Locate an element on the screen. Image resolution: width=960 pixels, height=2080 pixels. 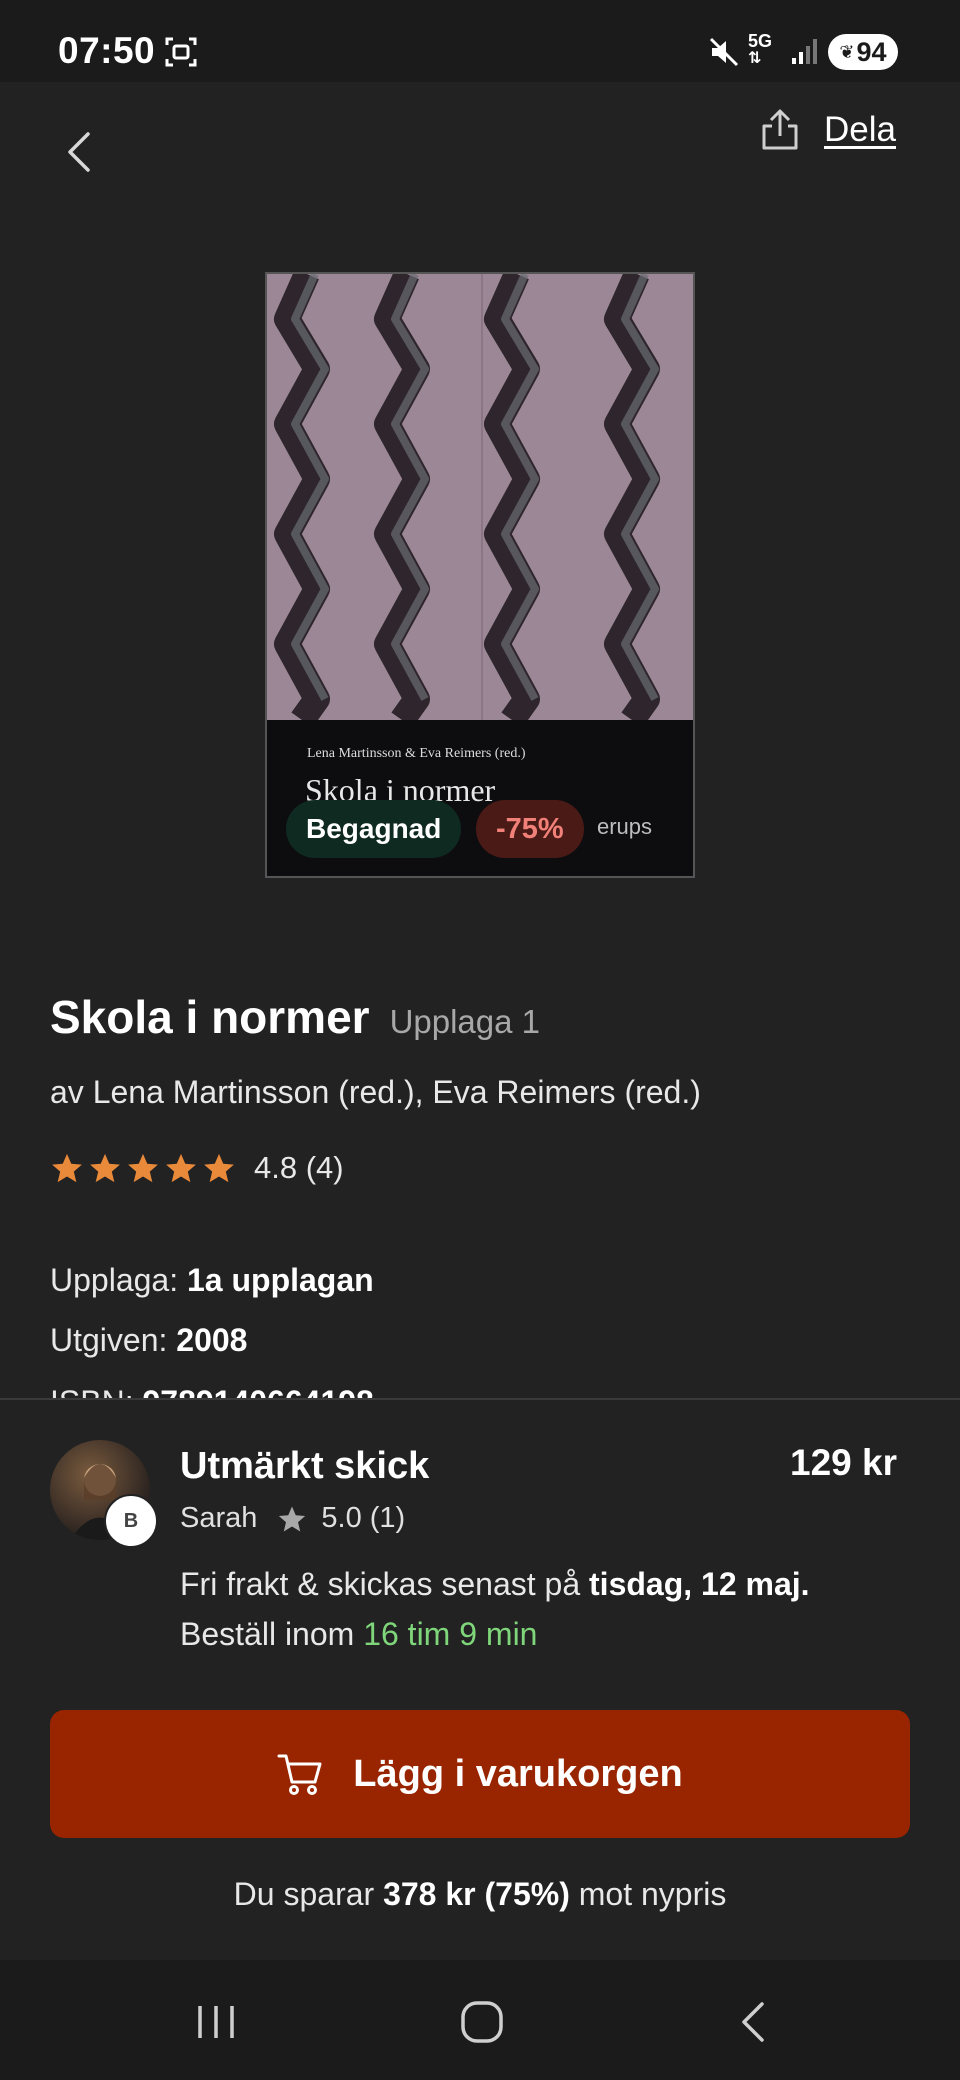
battery-indicator: ❦ 94 is located at coordinates (863, 52).